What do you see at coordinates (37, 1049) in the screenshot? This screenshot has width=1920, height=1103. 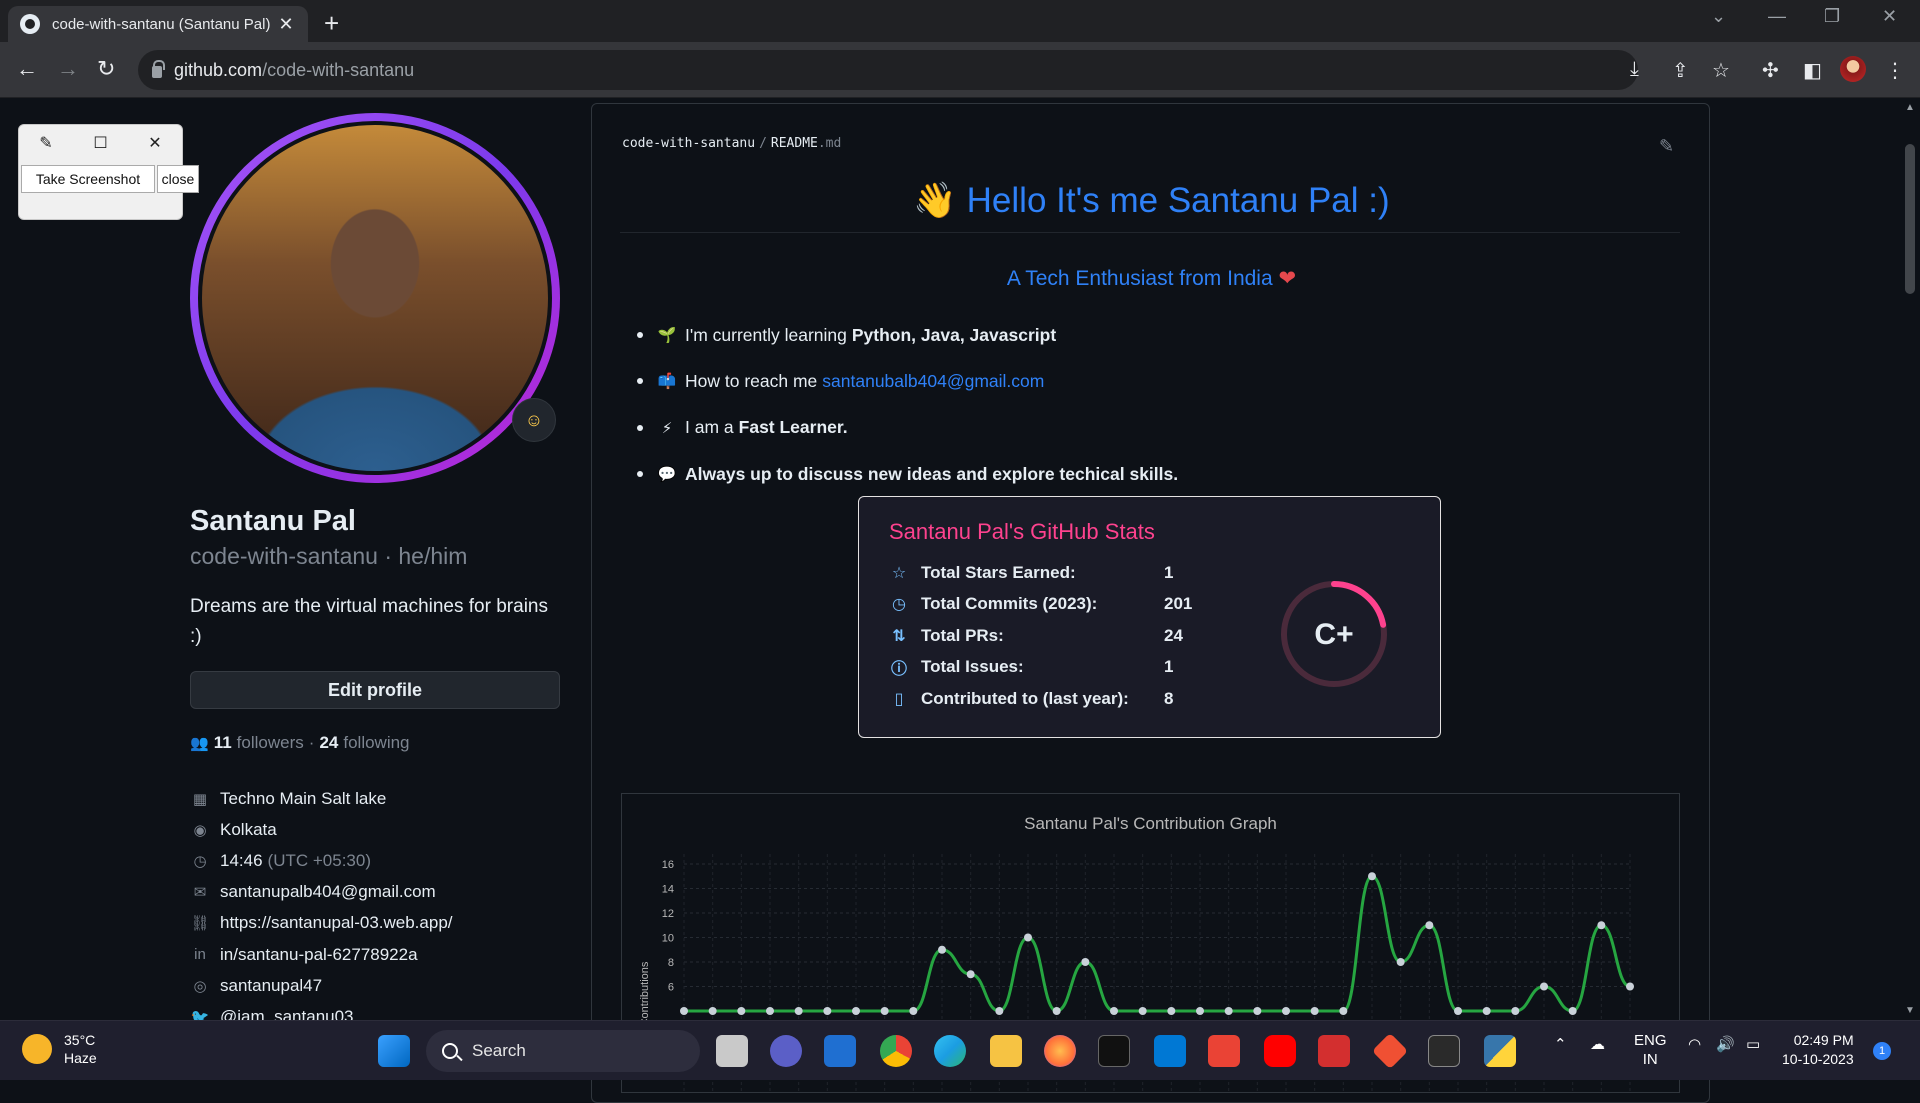 I see `weather-haze-icon` at bounding box center [37, 1049].